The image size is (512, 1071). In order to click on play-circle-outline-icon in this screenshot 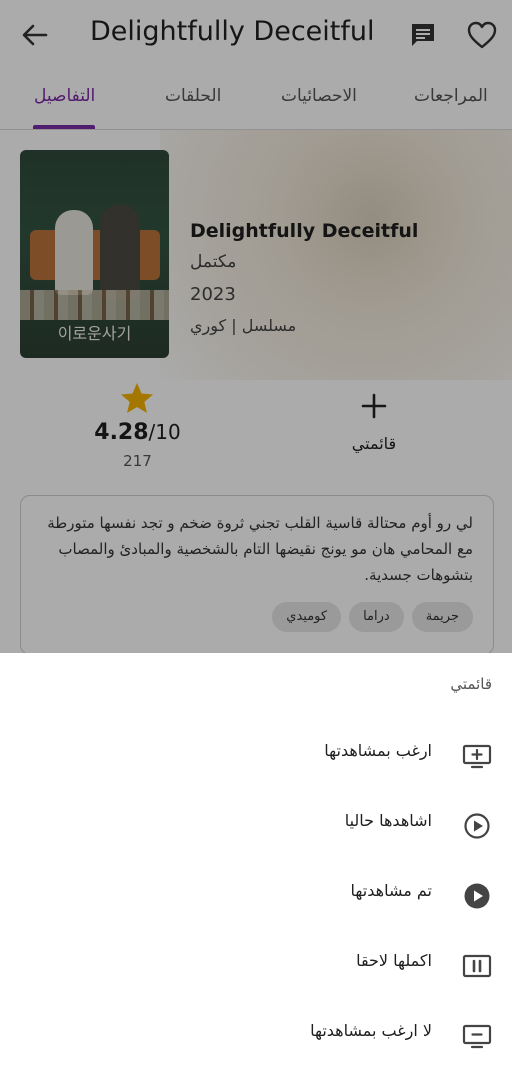, I will do `click(477, 826)`.